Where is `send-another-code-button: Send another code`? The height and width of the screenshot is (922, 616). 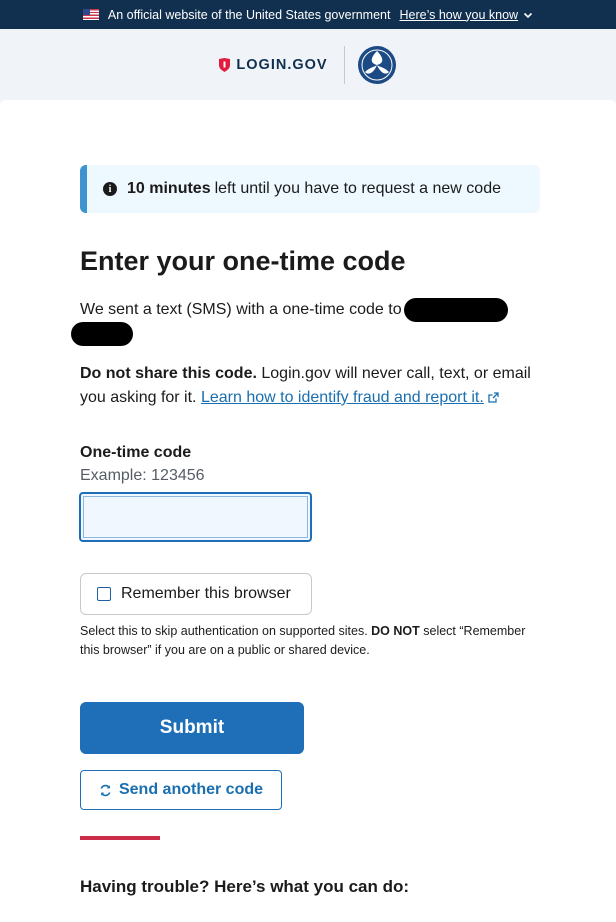 send-another-code-button: Send another code is located at coordinates (181, 790).